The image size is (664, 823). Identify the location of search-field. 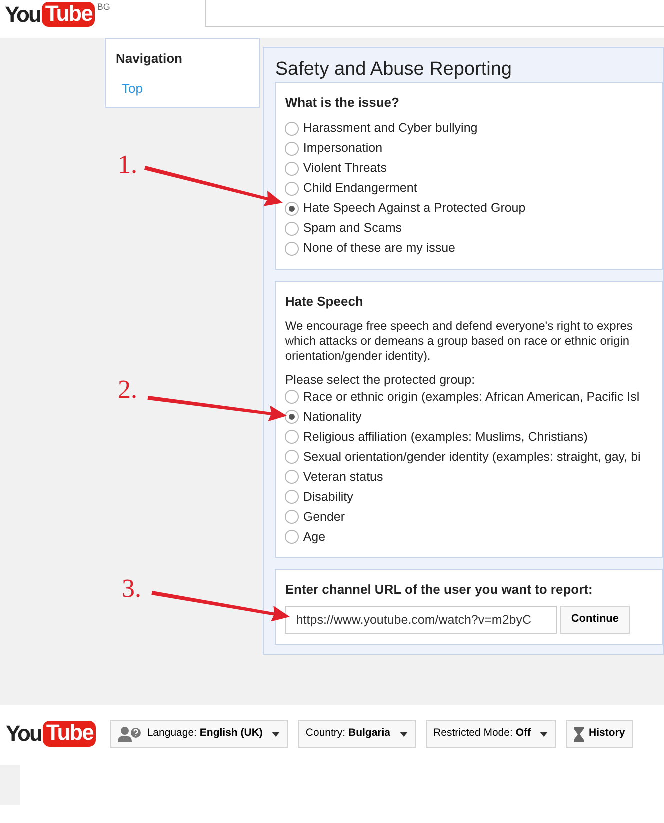
(434, 13).